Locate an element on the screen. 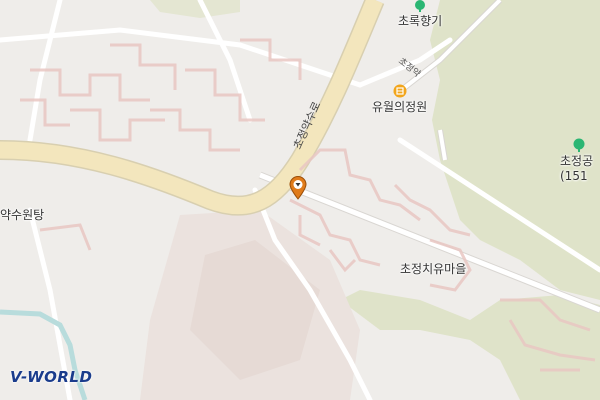 This screenshot has height=400, width=600. poi-chorok-hyanggi: 초록향기 is located at coordinates (420, 14).